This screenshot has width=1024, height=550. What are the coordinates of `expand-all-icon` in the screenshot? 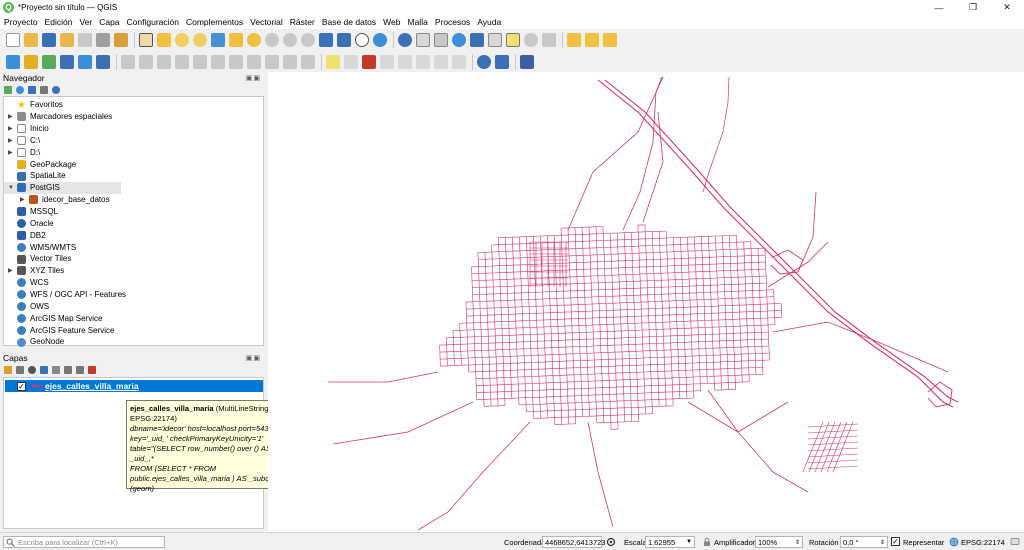 It's located at (68, 370).